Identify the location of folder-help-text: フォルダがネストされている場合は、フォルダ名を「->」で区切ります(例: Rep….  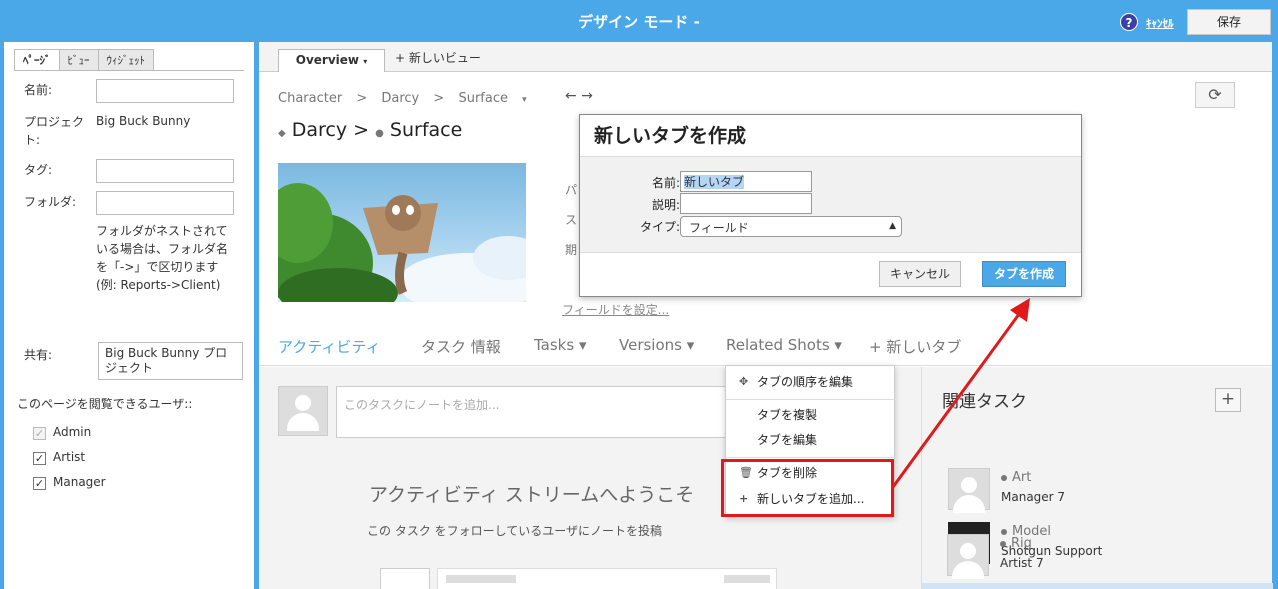
(162, 258).